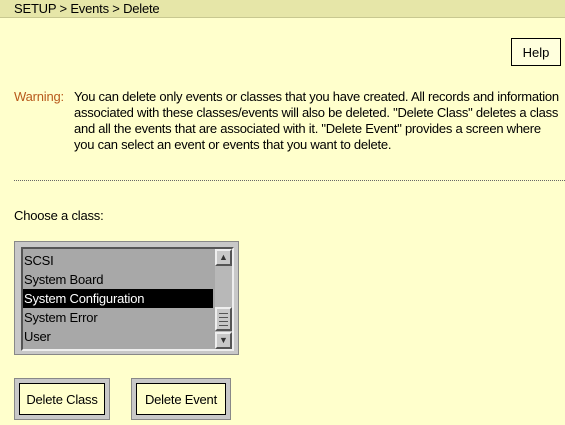  What do you see at coordinates (118, 279) in the screenshot?
I see `list-item: System Board` at bounding box center [118, 279].